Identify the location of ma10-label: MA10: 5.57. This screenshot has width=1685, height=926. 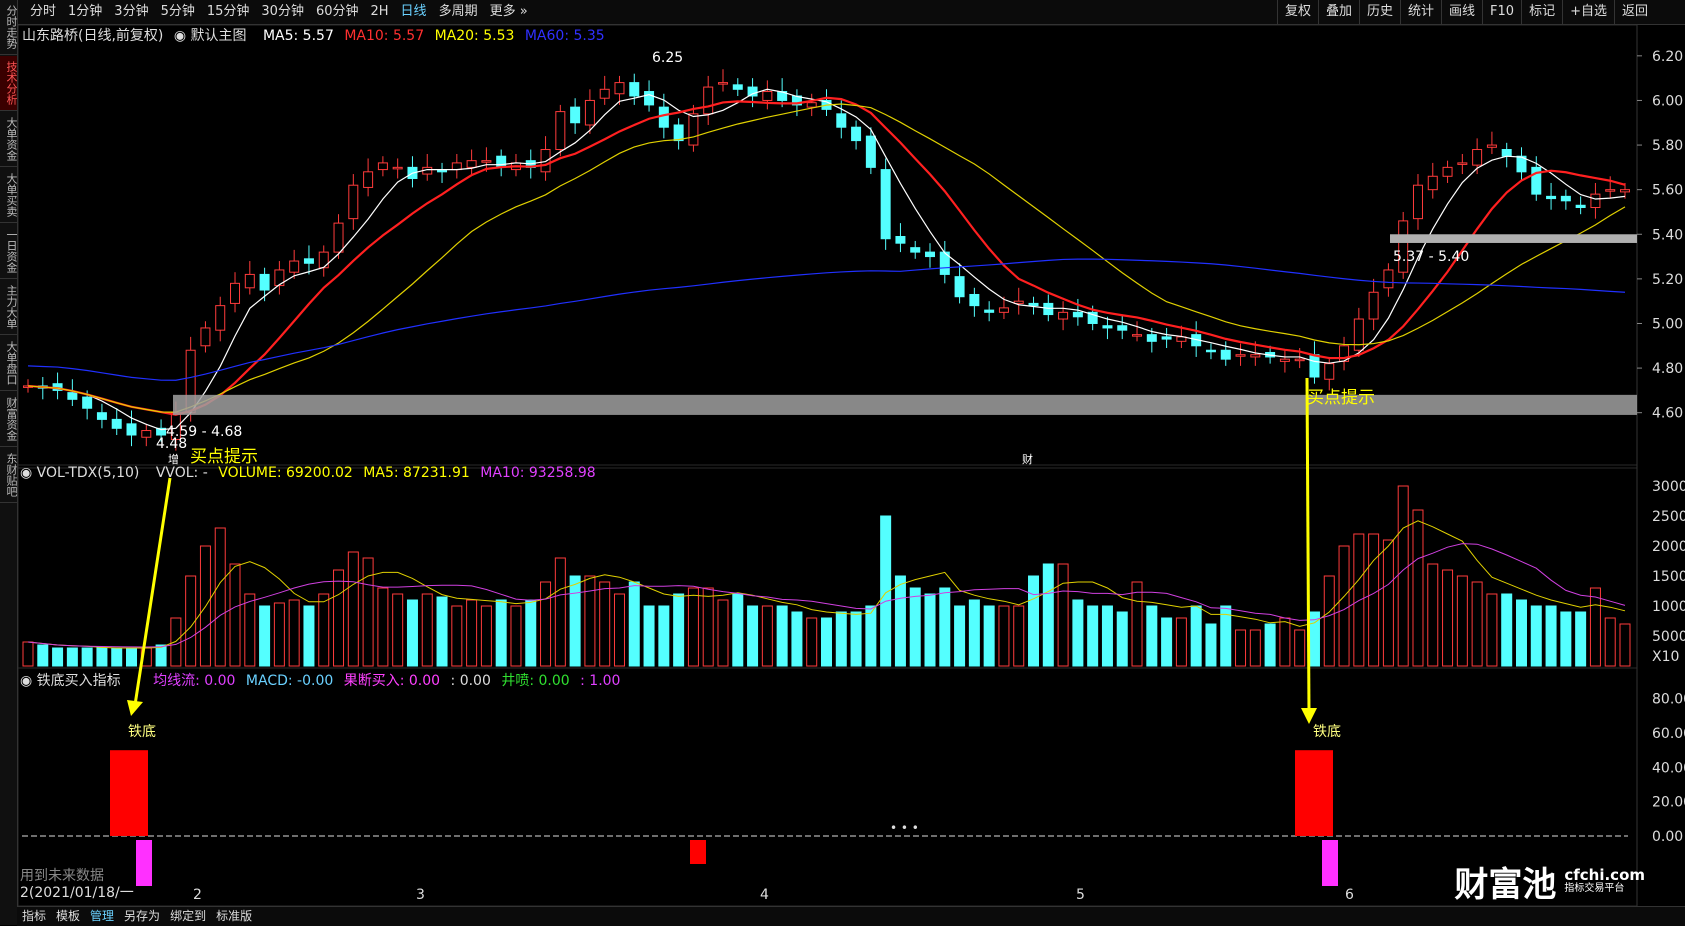
(384, 36).